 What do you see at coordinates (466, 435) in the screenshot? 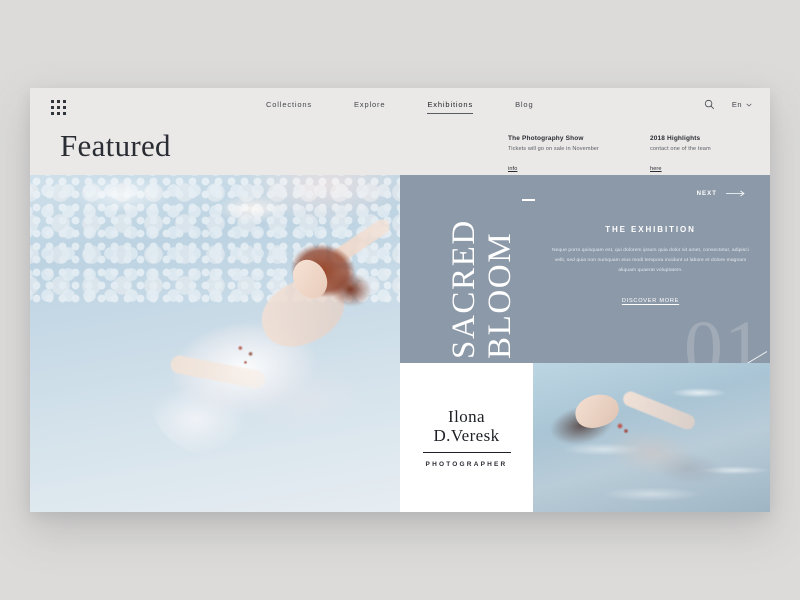
I see `photographer-name-line-2: D.Veresk` at bounding box center [466, 435].